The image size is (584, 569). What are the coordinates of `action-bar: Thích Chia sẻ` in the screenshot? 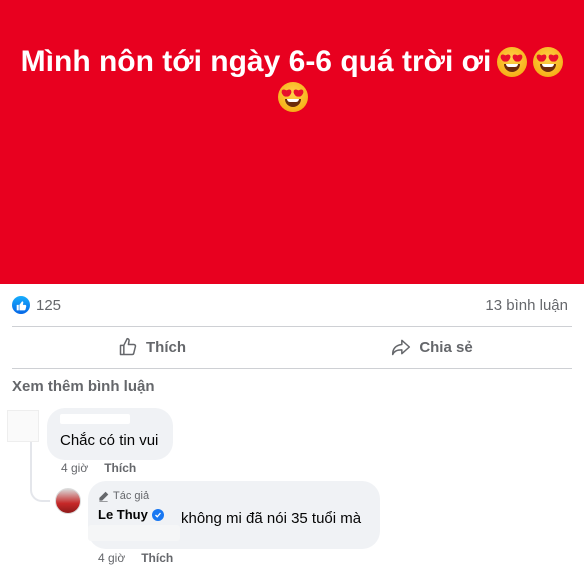 It's located at (292, 347).